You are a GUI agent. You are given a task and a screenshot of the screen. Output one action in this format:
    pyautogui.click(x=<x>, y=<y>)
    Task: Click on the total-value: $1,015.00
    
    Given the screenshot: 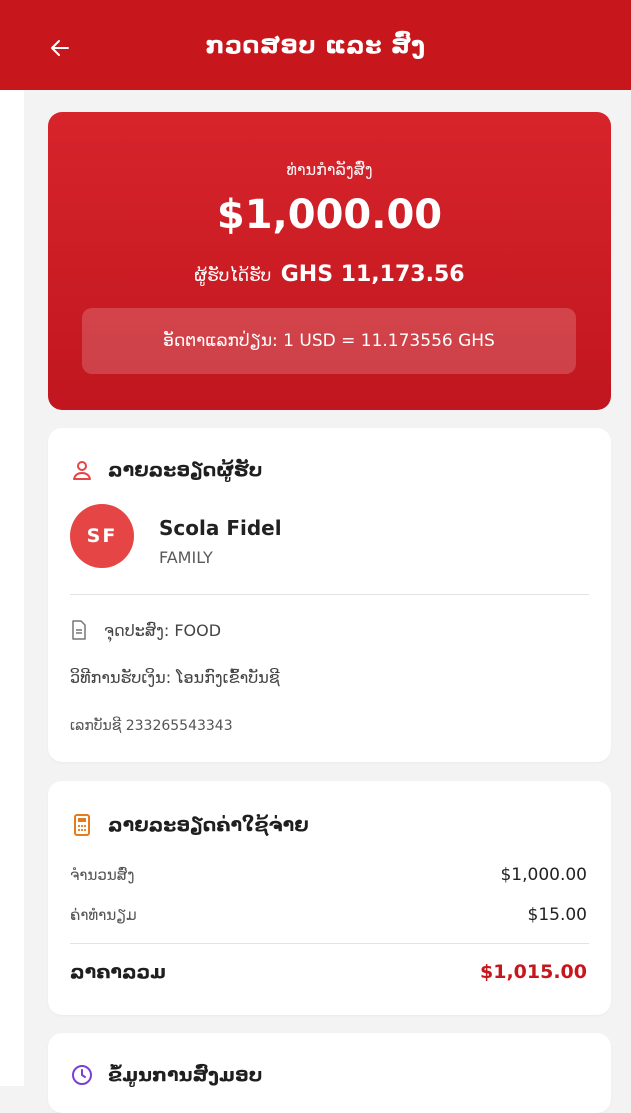 What is the action you would take?
    pyautogui.click(x=533, y=972)
    